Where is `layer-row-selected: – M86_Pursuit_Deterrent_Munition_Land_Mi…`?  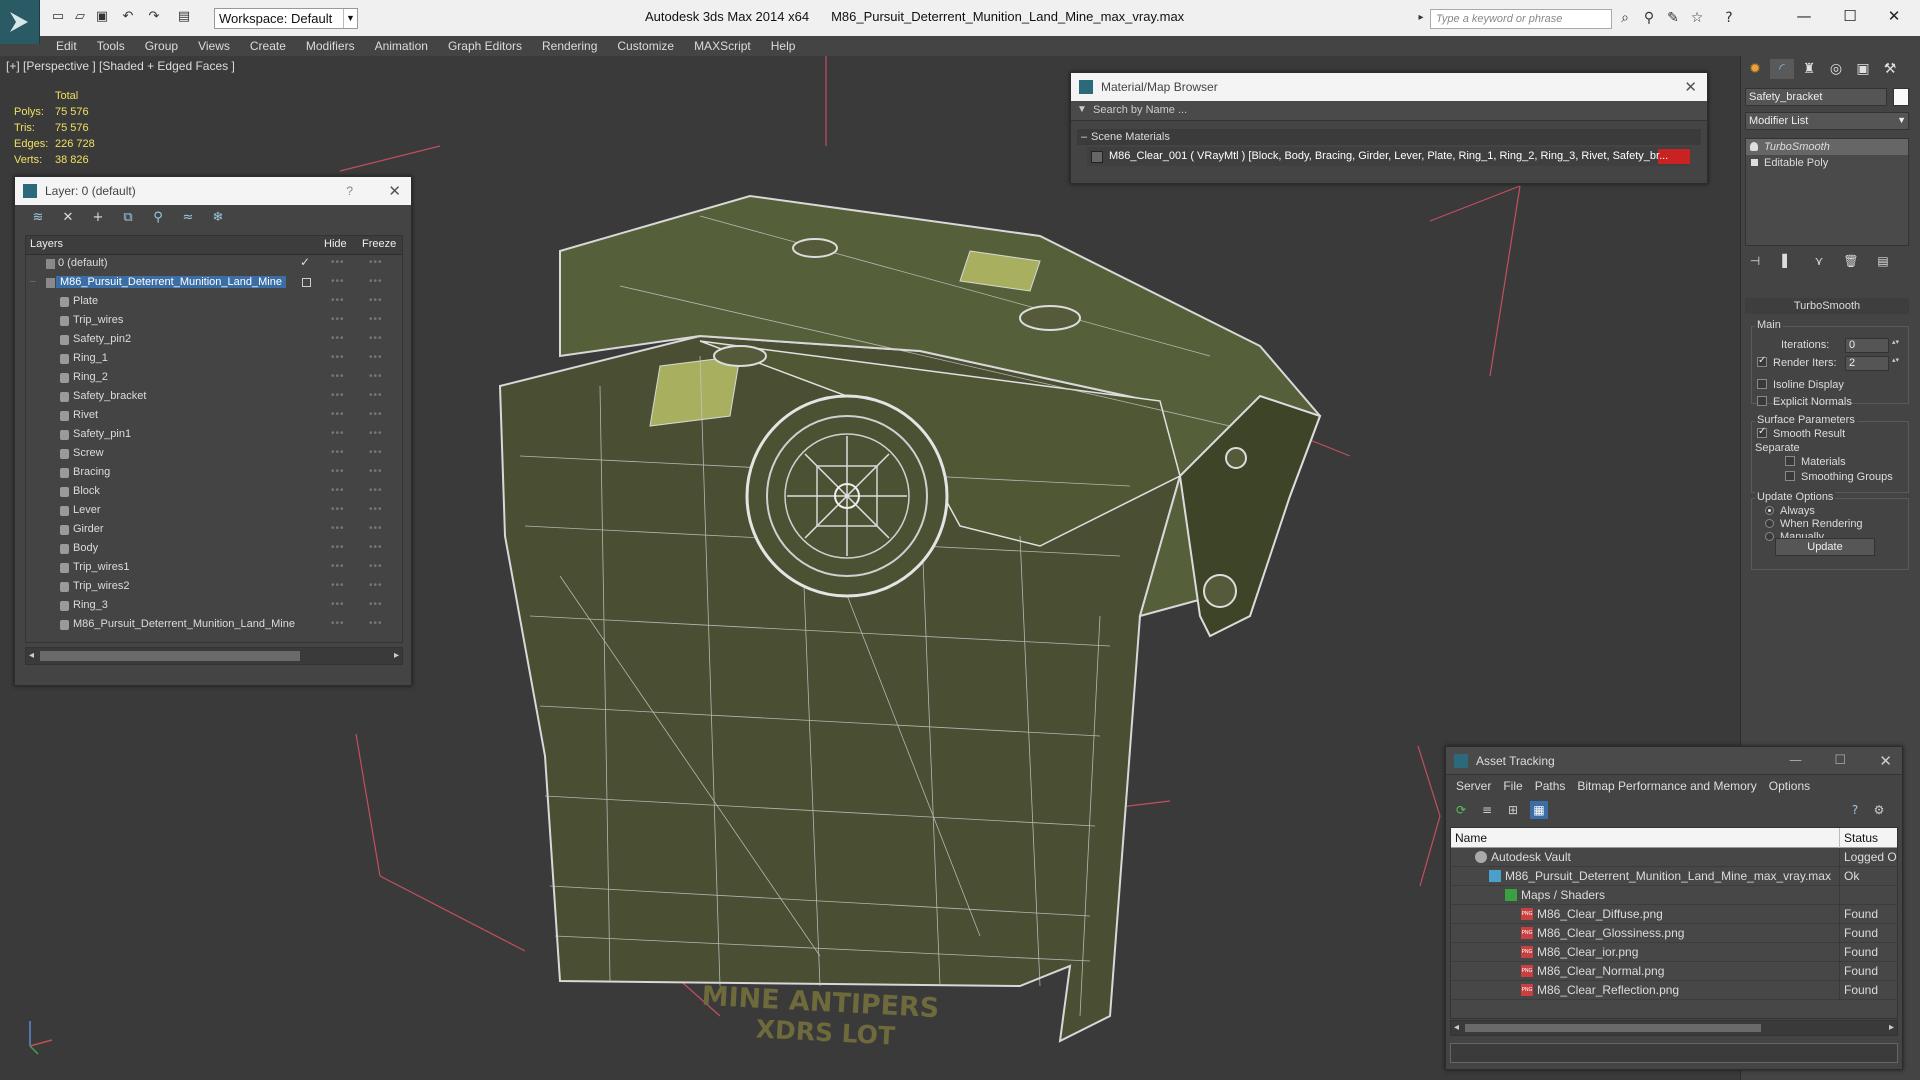
layer-row-selected: – M86_Pursuit_Deterrent_Munition_Land_Mi… is located at coordinates (214, 283).